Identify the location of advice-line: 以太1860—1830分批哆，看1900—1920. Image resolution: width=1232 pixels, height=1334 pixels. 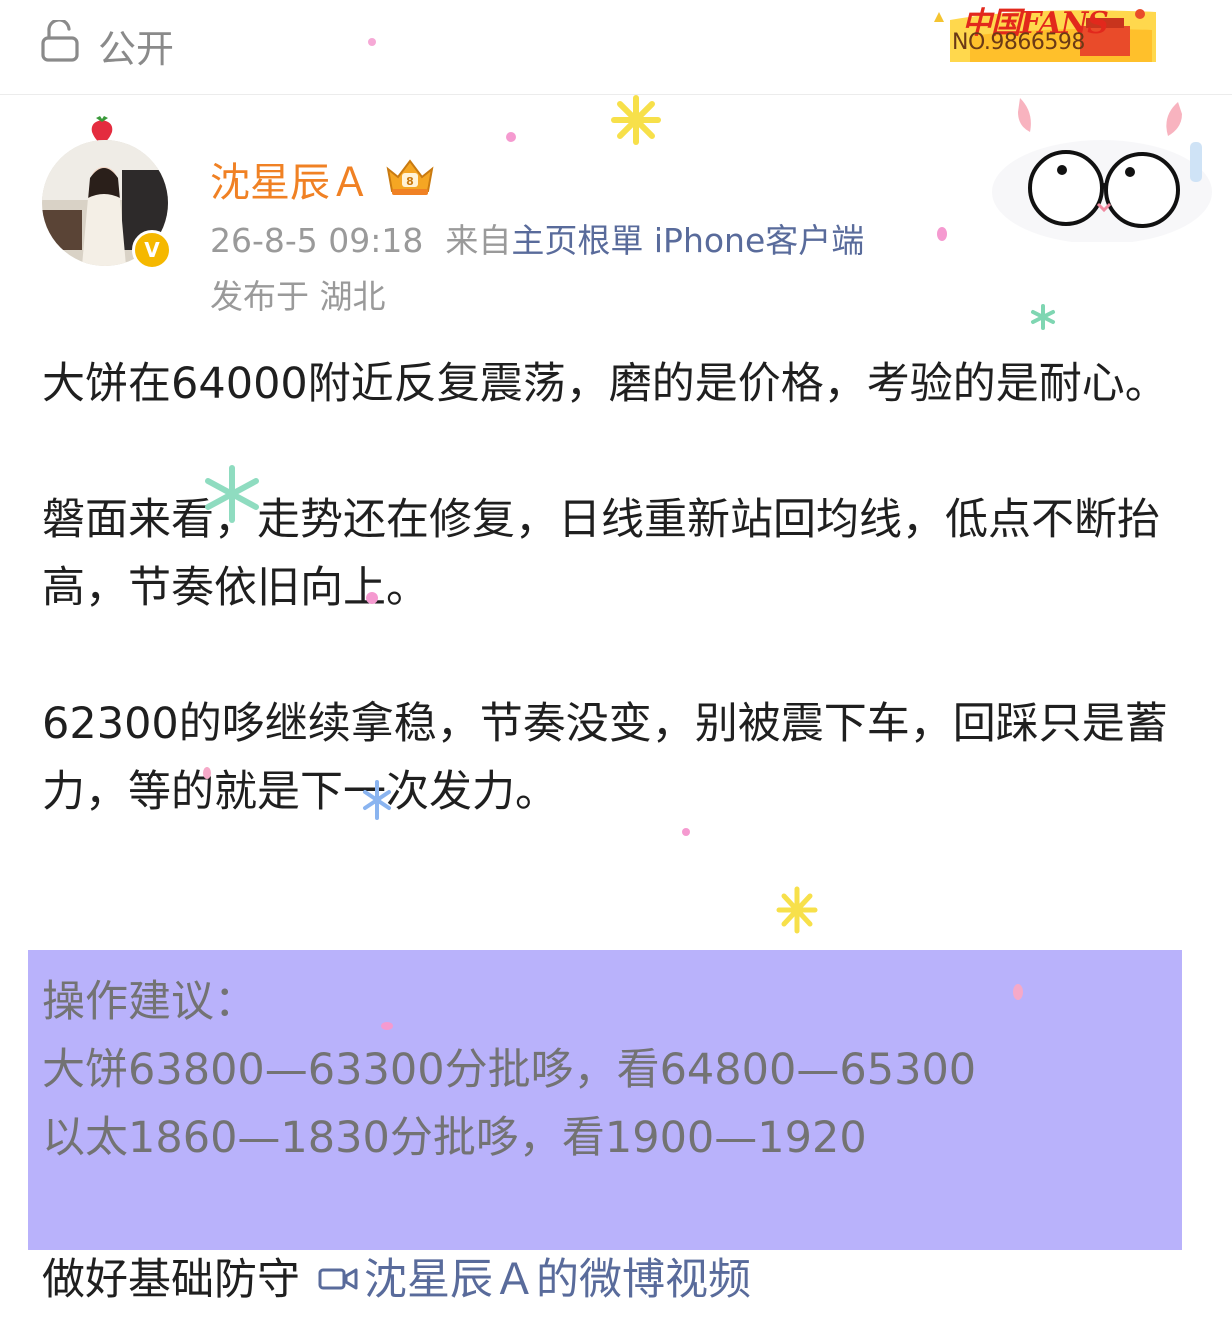
(454, 1138).